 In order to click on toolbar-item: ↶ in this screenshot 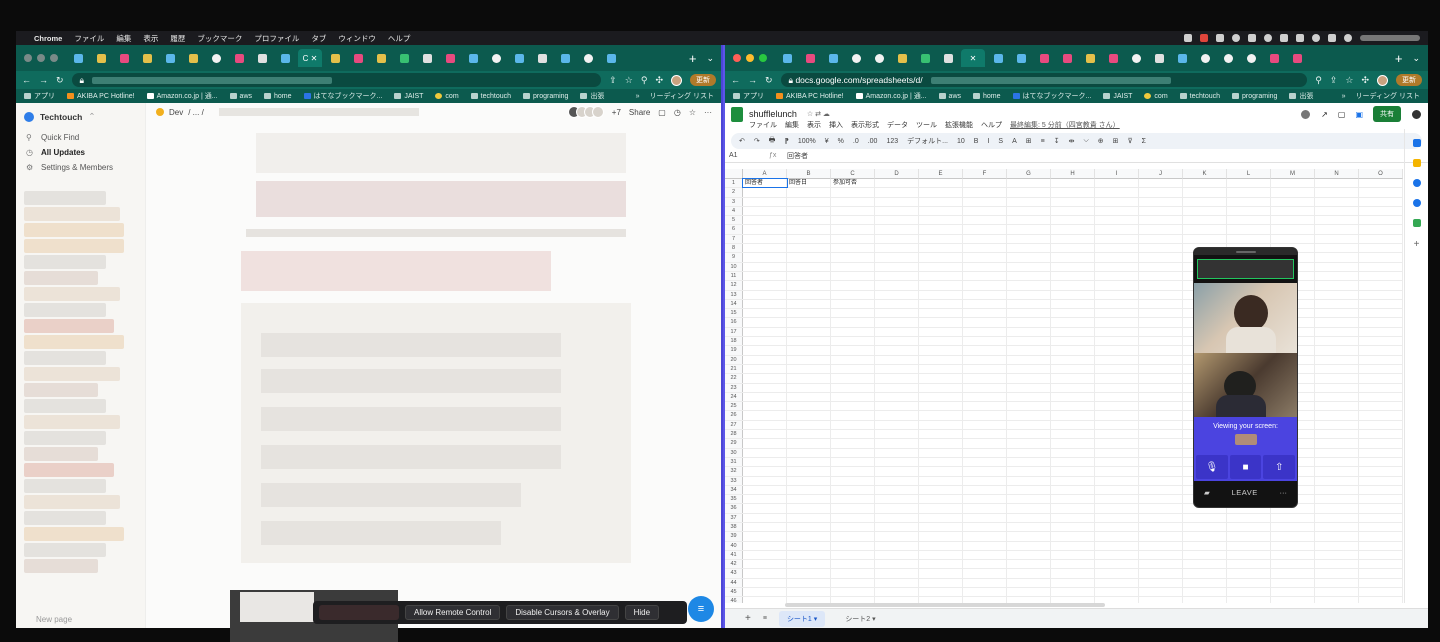, I will do `click(742, 141)`.